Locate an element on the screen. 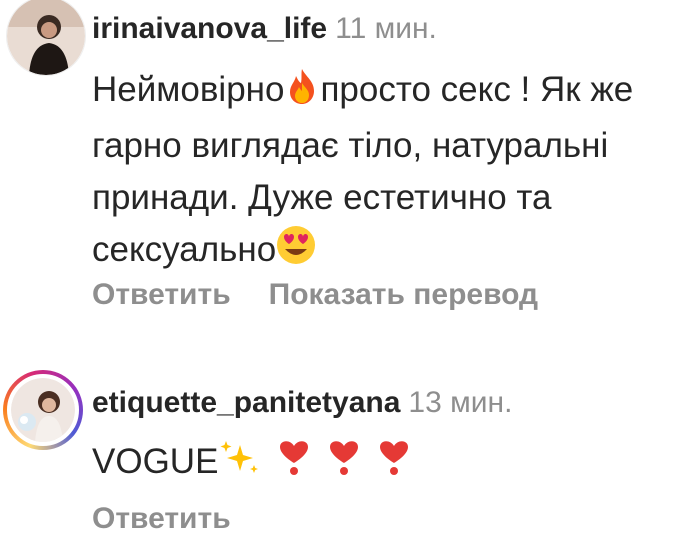 This screenshot has width=700, height=536. comment-actions: Ответить Показать перевод is located at coordinates (334, 295).